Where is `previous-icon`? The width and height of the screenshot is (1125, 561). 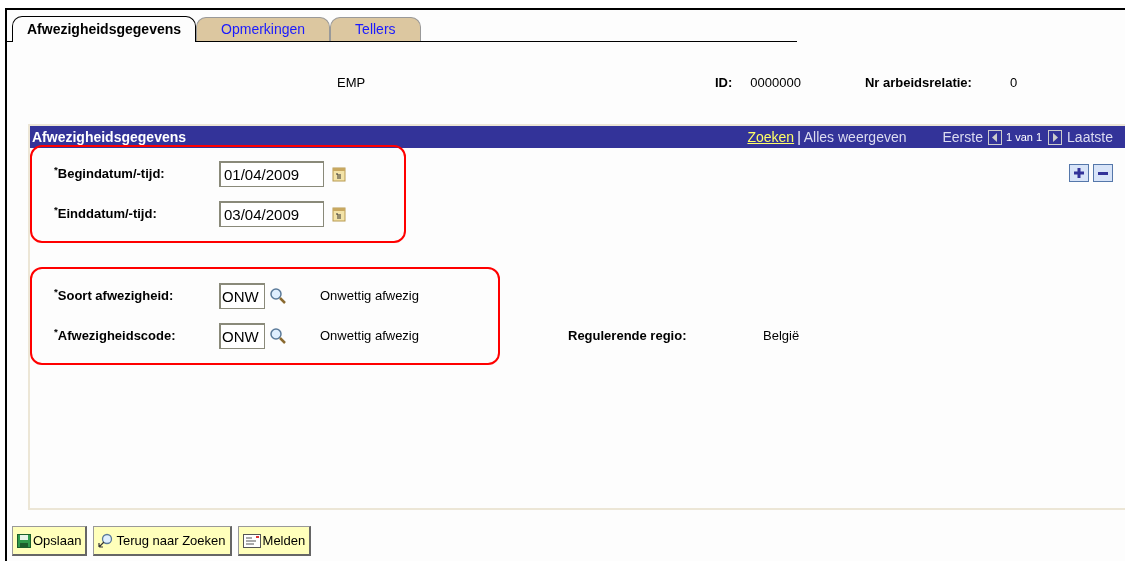
previous-icon is located at coordinates (994, 137).